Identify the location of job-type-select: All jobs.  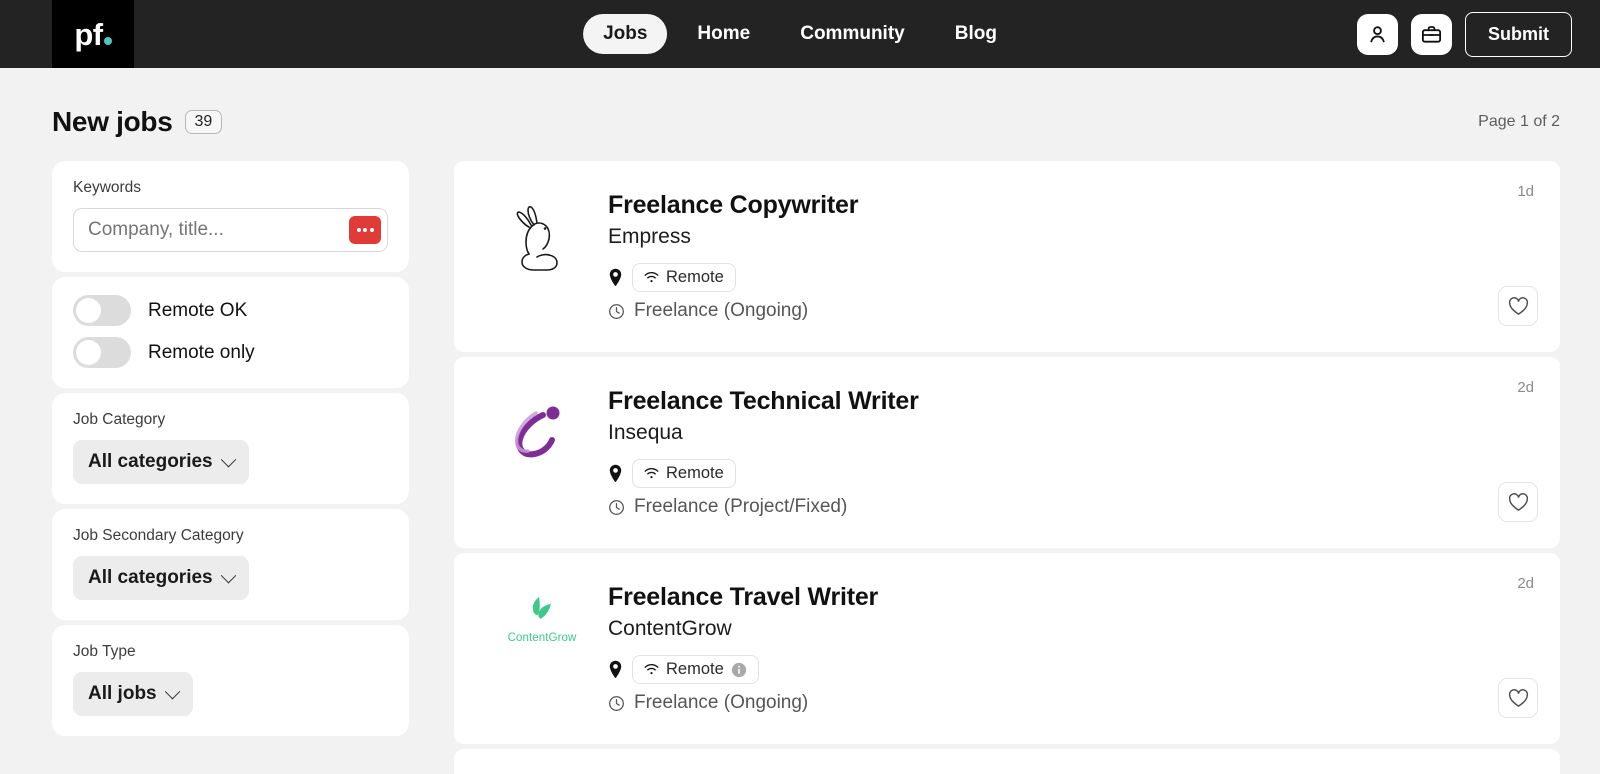
(133, 694).